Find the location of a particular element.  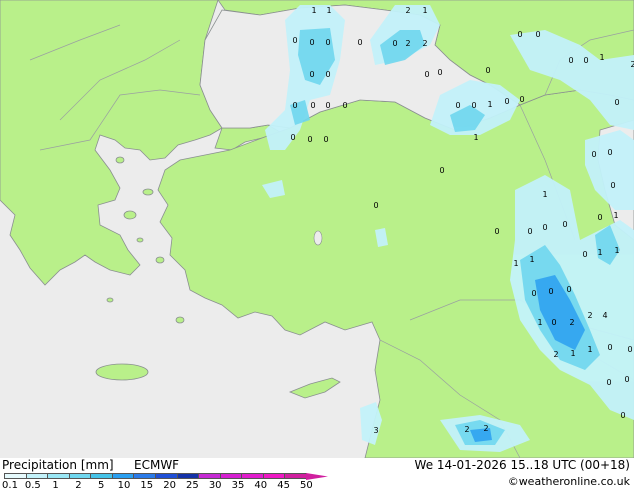

scale-tick-label: 2 is located at coordinates (78, 485).